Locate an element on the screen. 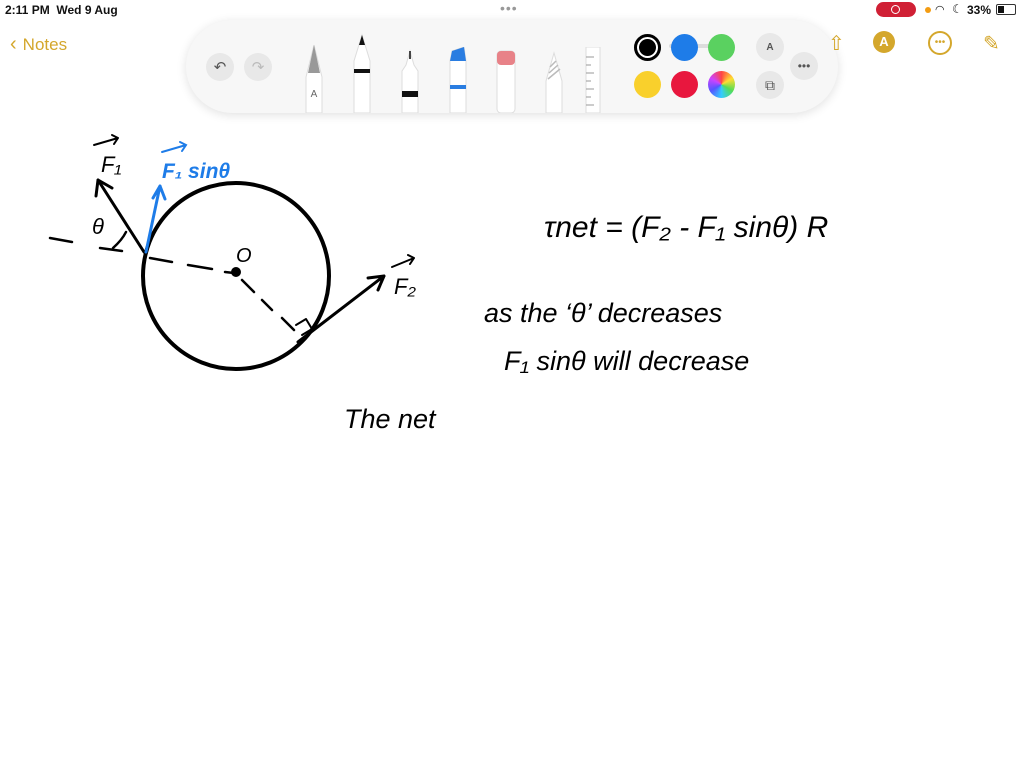 The height and width of the screenshot is (768, 1024). f2-vector-mark is located at coordinates (403, 261).